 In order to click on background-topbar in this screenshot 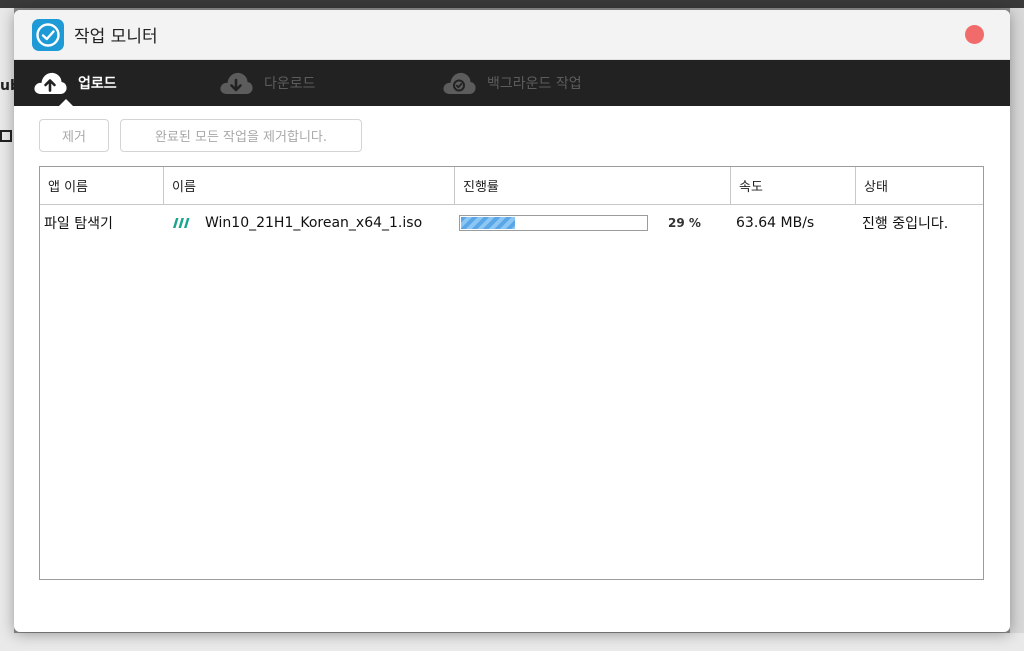, I will do `click(512, 4)`.